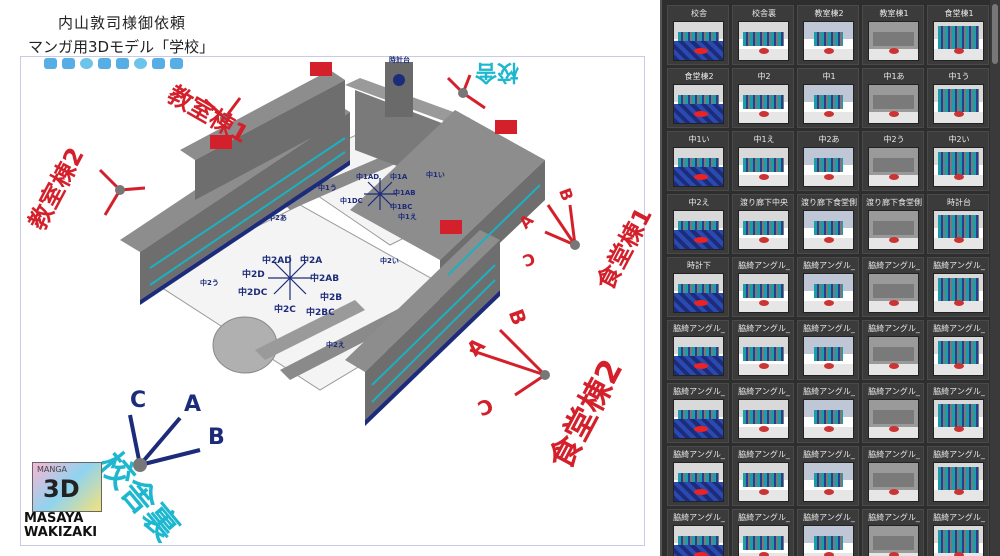 The width and height of the screenshot is (1000, 556). What do you see at coordinates (435, 175) in the screenshot?
I see `label-naka1i: 中1い` at bounding box center [435, 175].